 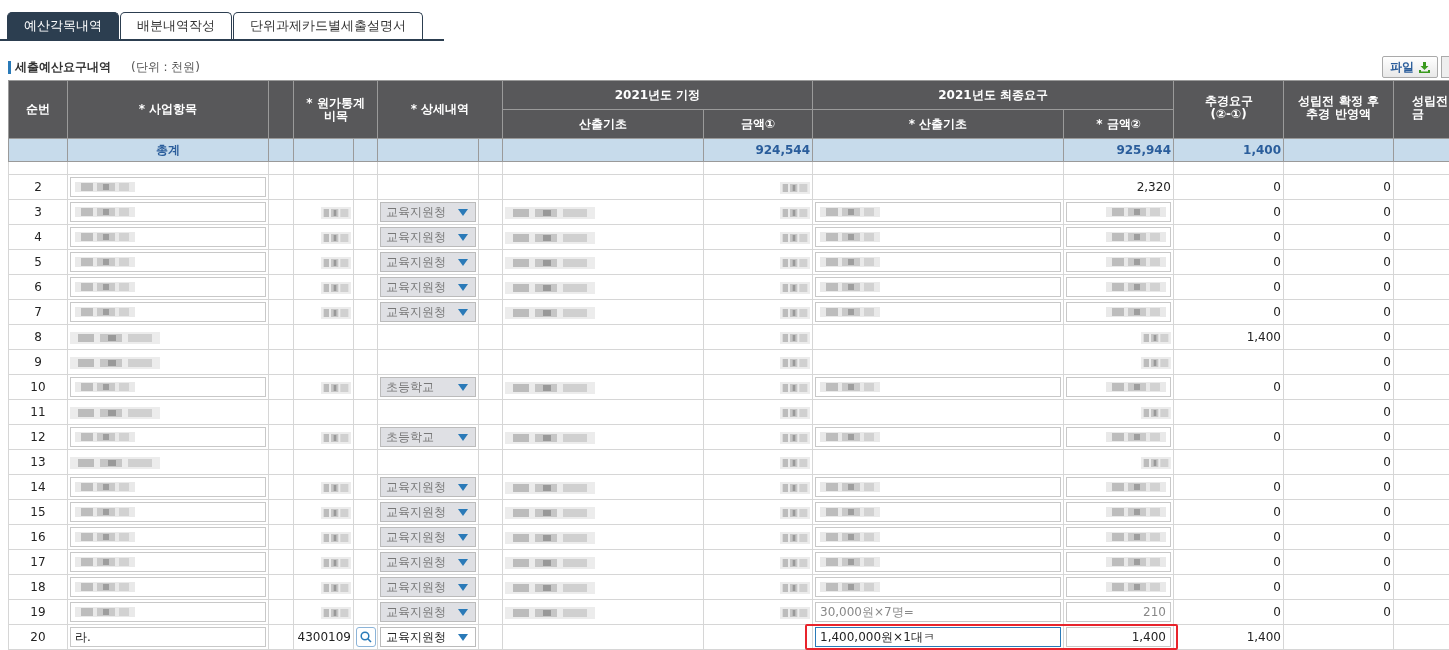 I want to click on column-header: 성립전 금, so click(x=1430, y=107).